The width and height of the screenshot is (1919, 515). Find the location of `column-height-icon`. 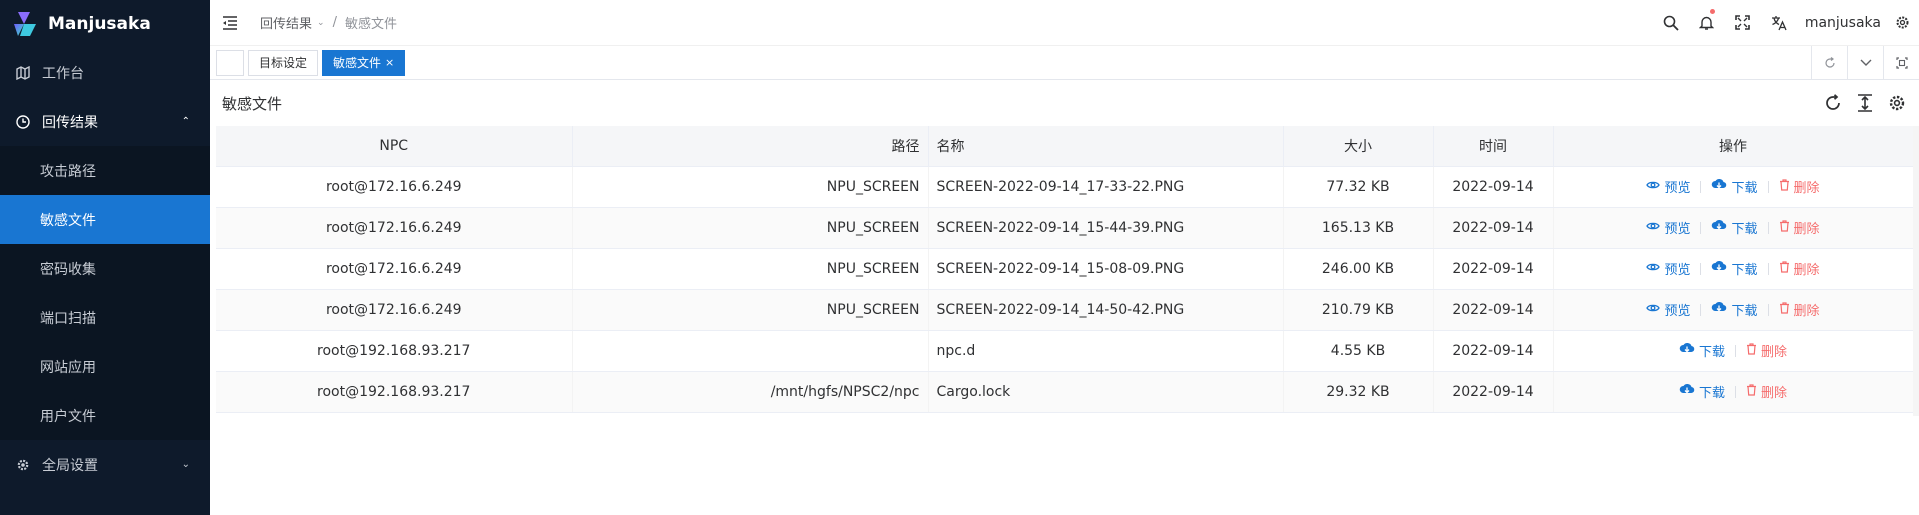

column-height-icon is located at coordinates (1865, 103).